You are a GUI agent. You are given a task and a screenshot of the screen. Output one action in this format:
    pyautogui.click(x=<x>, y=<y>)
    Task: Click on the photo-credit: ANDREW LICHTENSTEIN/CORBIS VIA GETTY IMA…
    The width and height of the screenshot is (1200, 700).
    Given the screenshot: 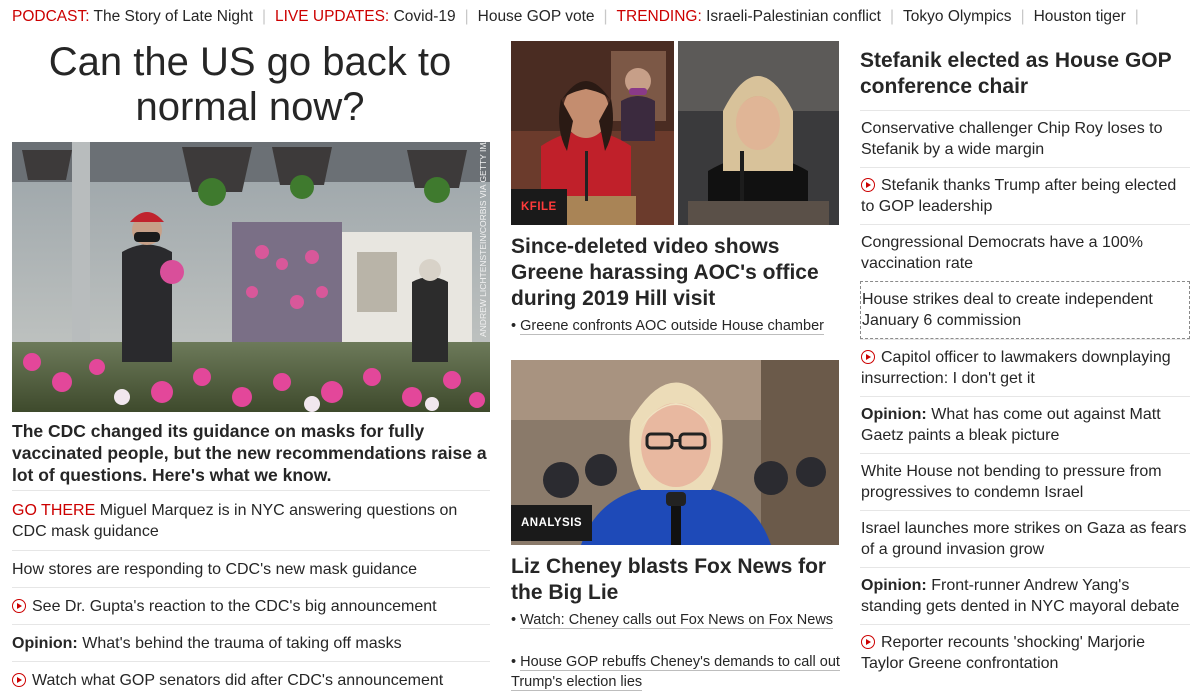 What is the action you would take?
    pyautogui.click(x=483, y=239)
    